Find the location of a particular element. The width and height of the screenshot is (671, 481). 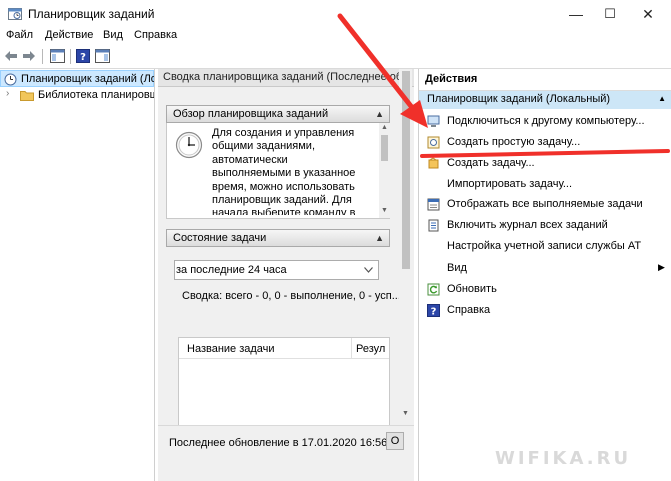

annotation-arrow-head is located at coordinates (414, 114).